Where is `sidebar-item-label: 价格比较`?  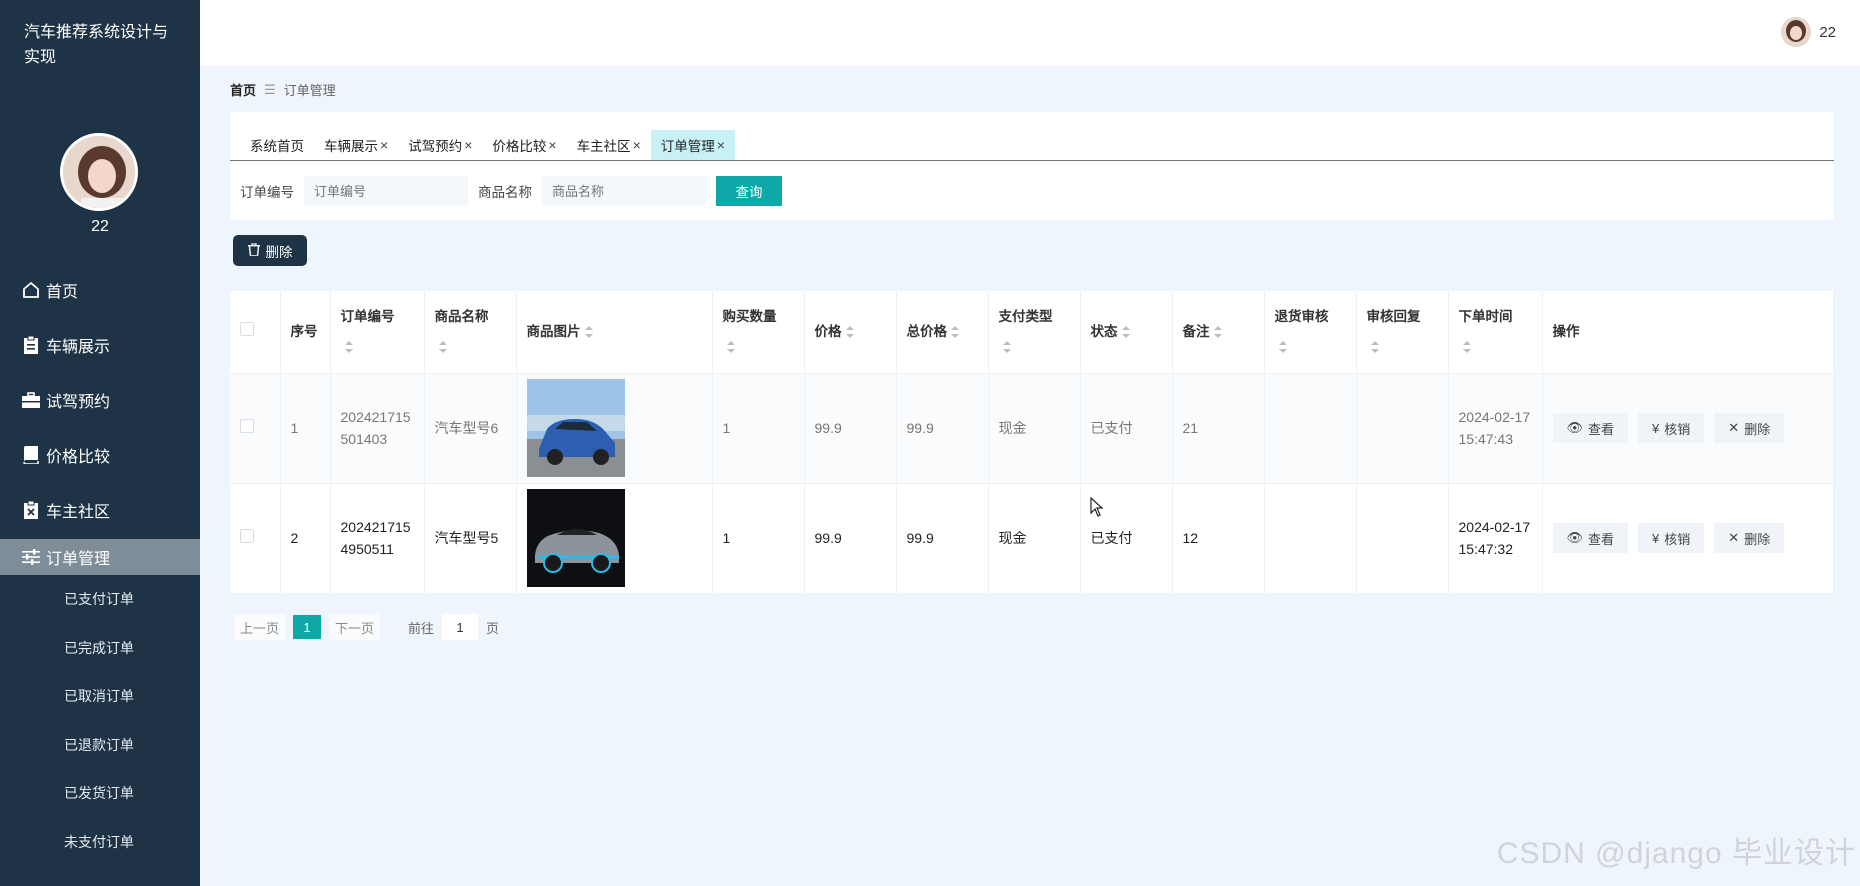 sidebar-item-label: 价格比较 is located at coordinates (78, 457).